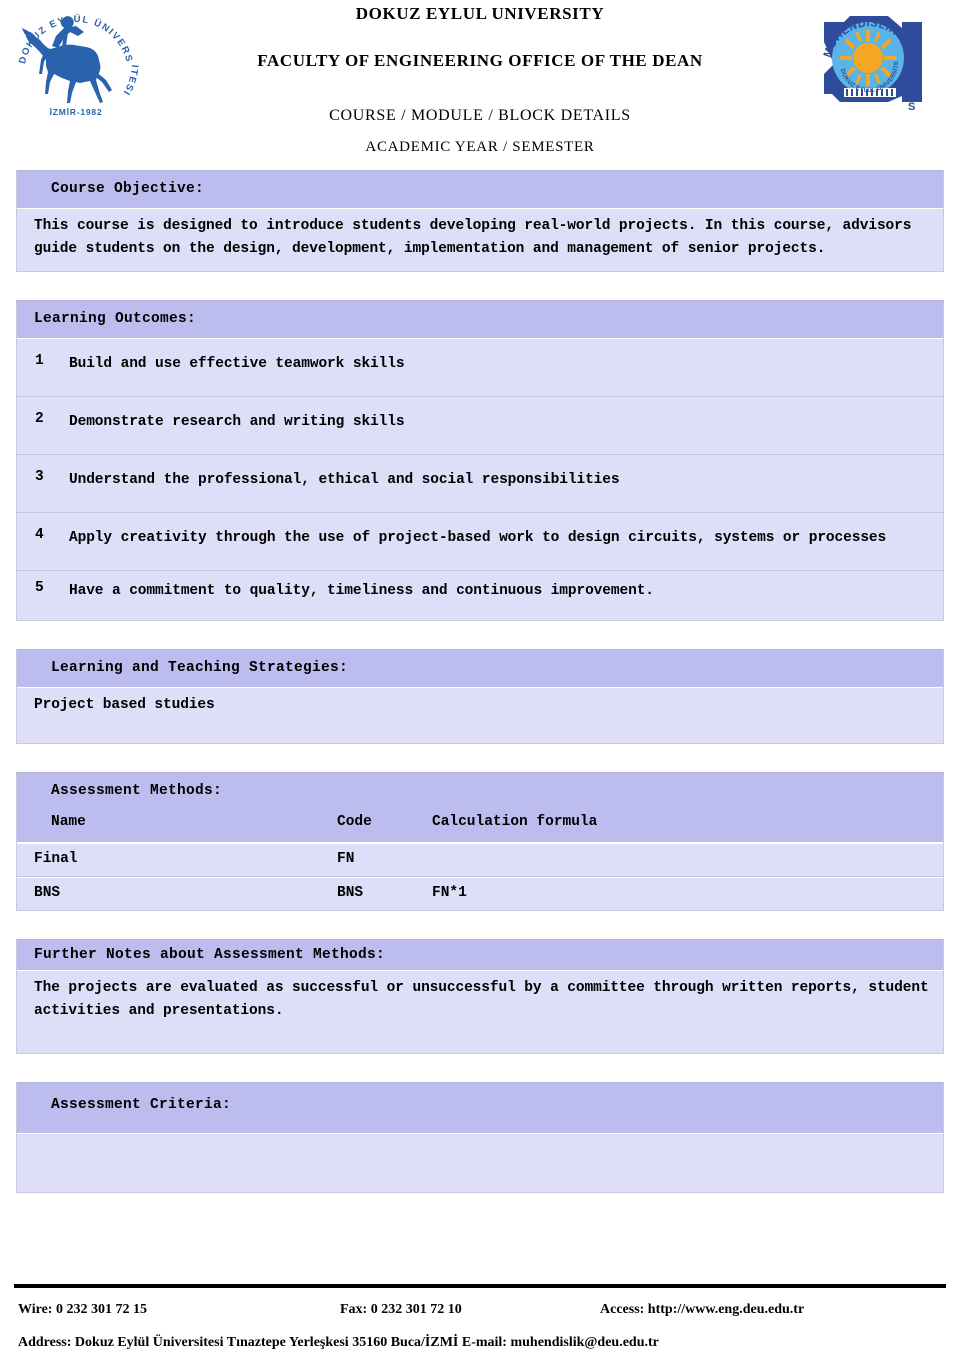 The width and height of the screenshot is (960, 1368). What do you see at coordinates (115, 319) in the screenshot?
I see `learning-outcomes-heading: Learning Outcomes:` at bounding box center [115, 319].